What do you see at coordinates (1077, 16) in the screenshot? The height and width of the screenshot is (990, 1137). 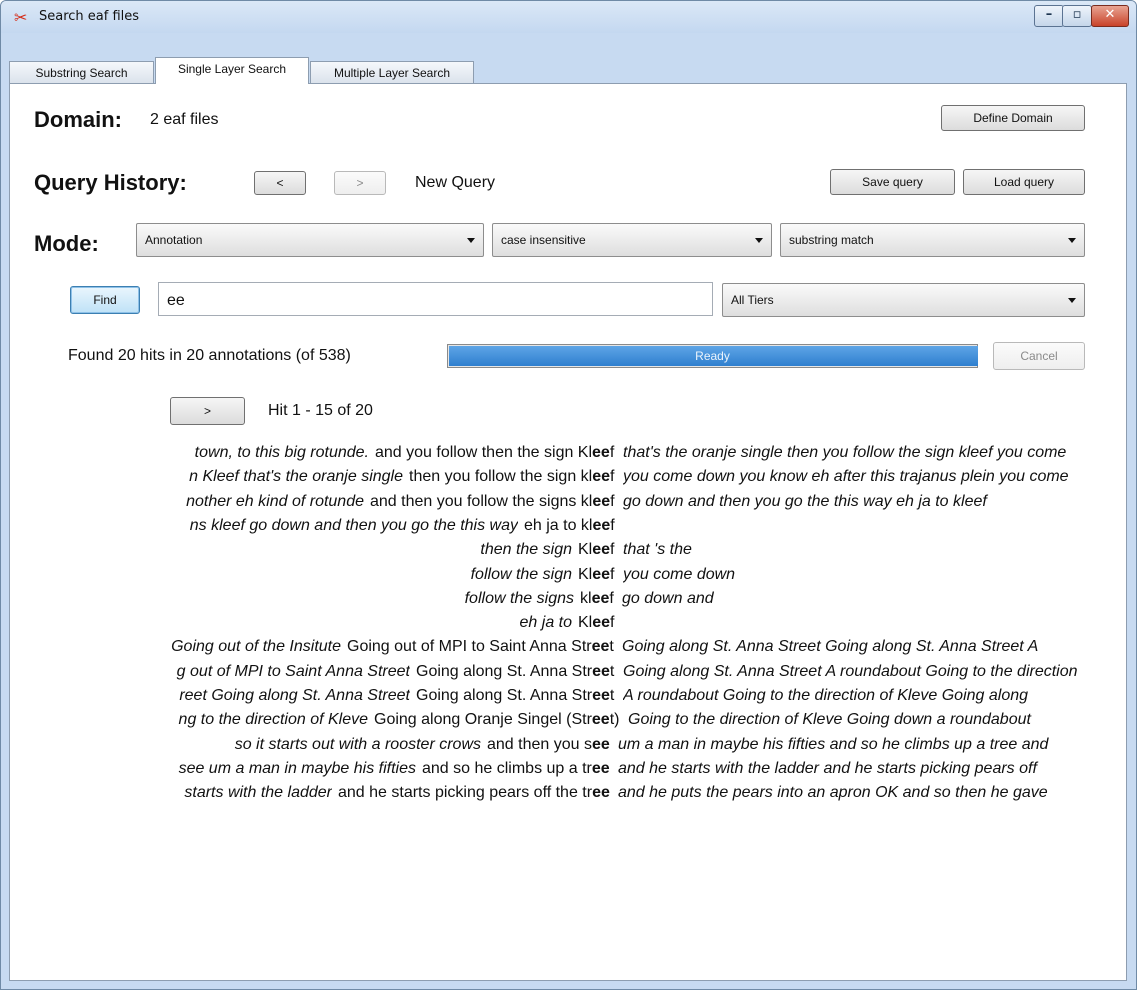 I see `maximize-button: ▫` at bounding box center [1077, 16].